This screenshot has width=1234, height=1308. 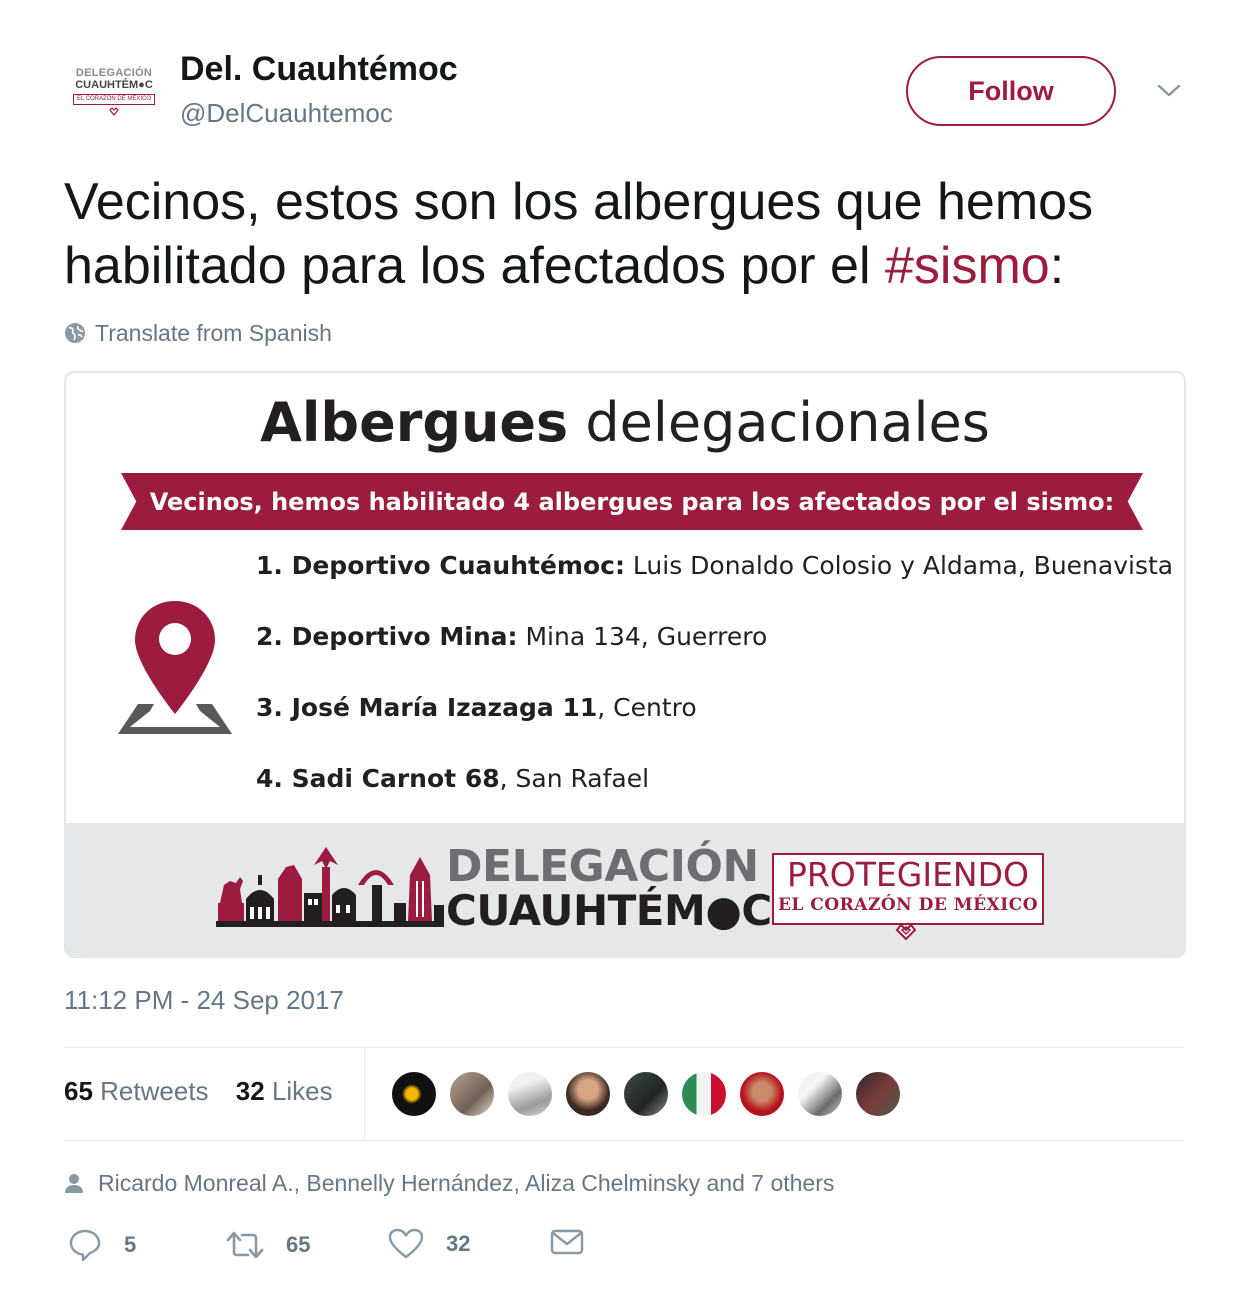 I want to click on envelope-icon, so click(x=567, y=1242).